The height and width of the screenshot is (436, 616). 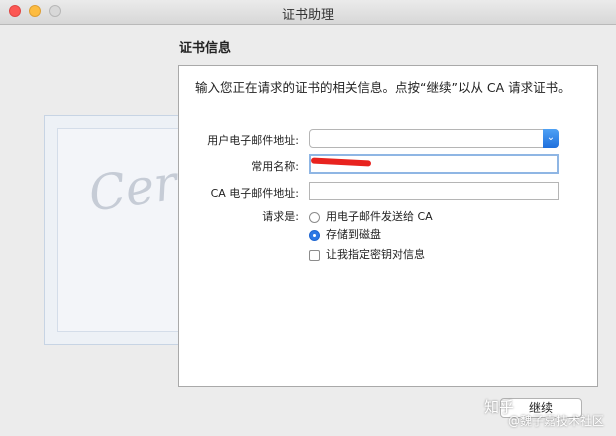 I want to click on title-bar: 证书助理, so click(x=308, y=12).